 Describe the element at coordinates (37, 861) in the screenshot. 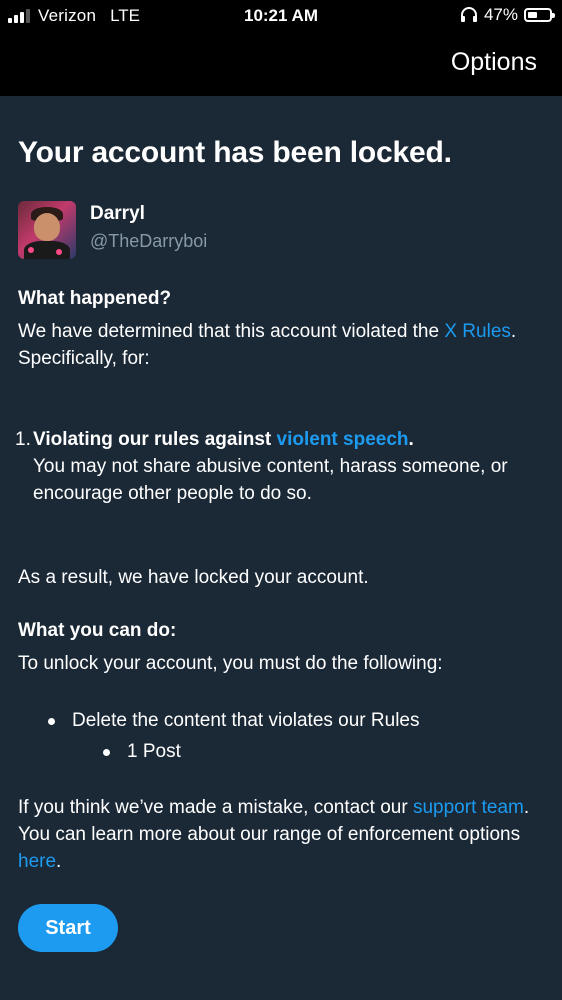

I see `here-link: here` at that location.